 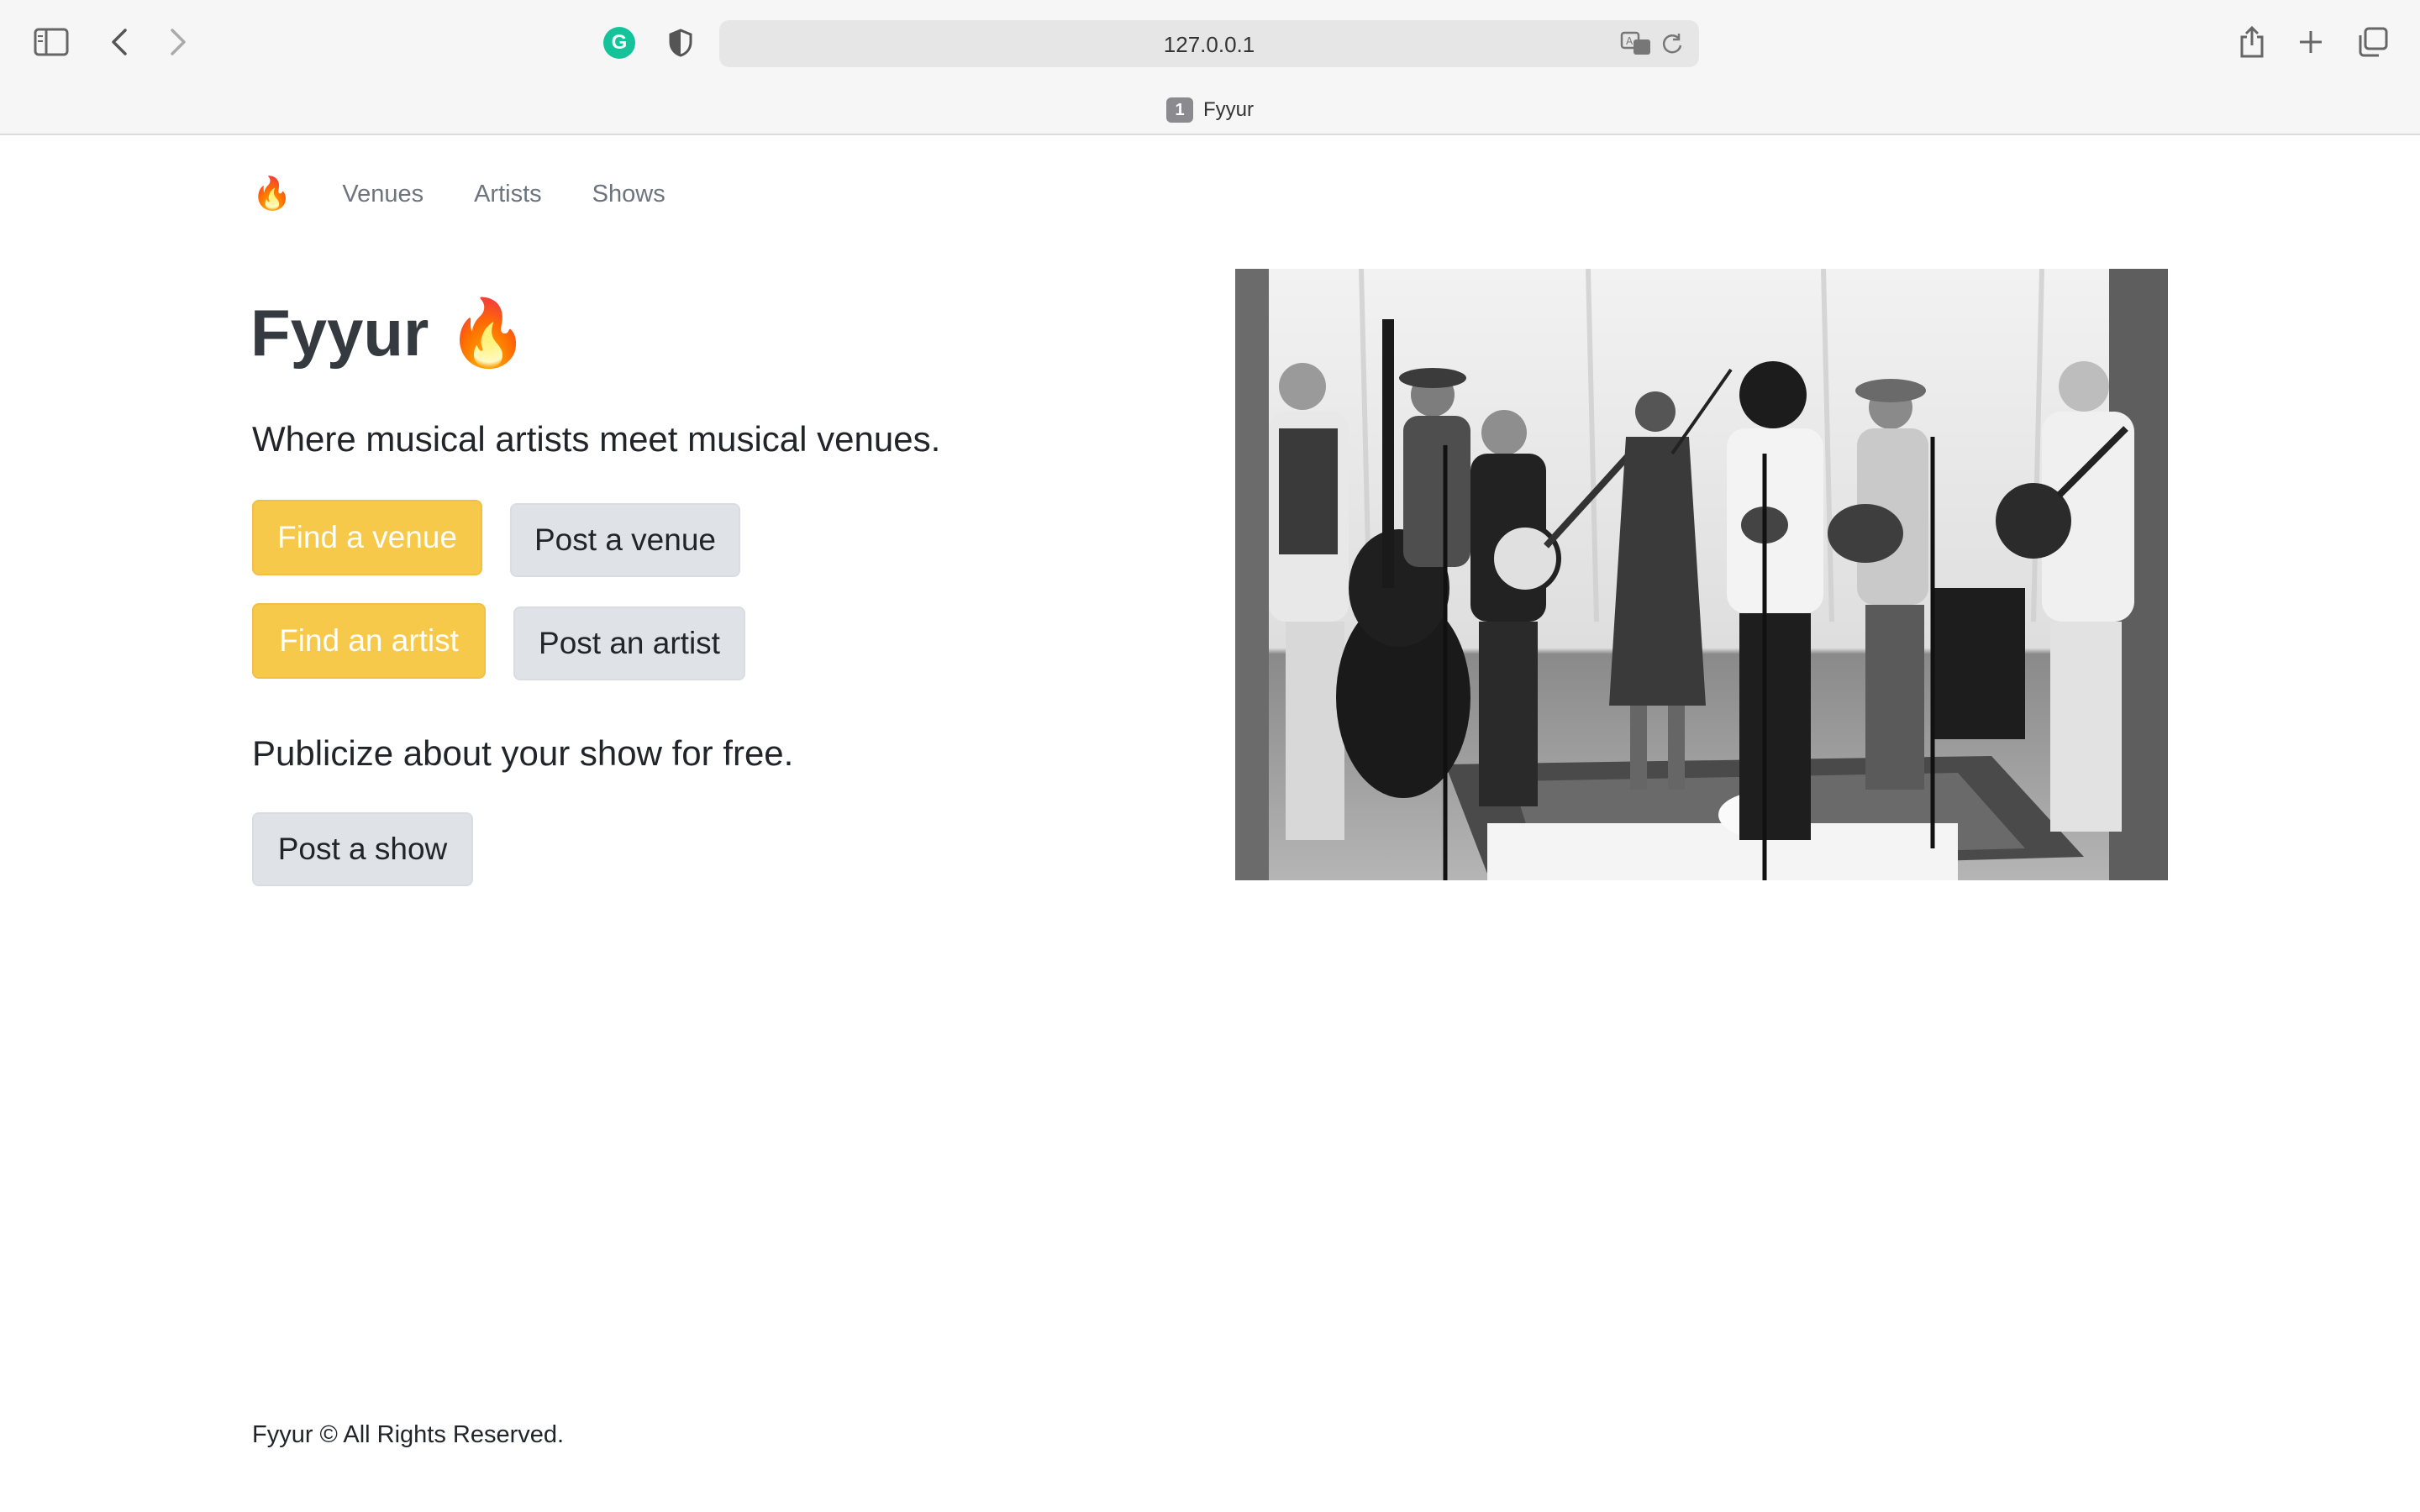 I want to click on find-artist-button: Find an artist, so click(x=369, y=641).